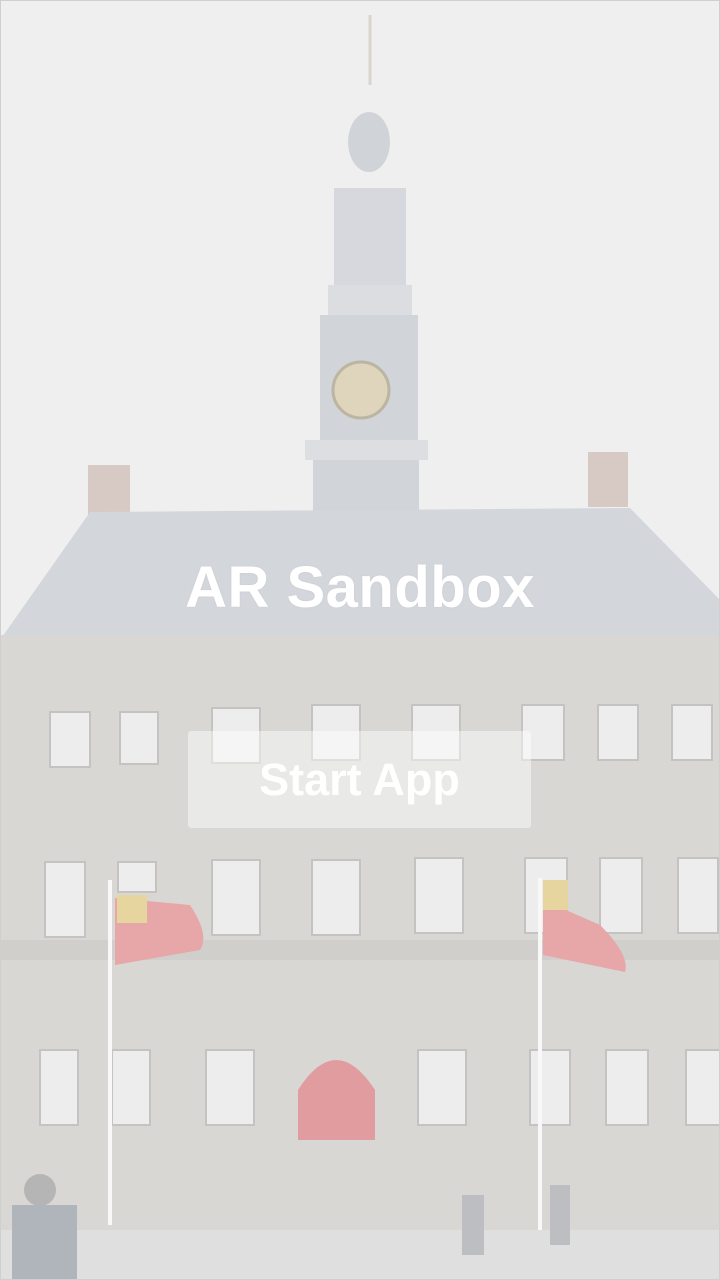 This screenshot has width=720, height=1280. Describe the element at coordinates (360, 587) in the screenshot. I see `app-title: AR Sandbox` at that location.